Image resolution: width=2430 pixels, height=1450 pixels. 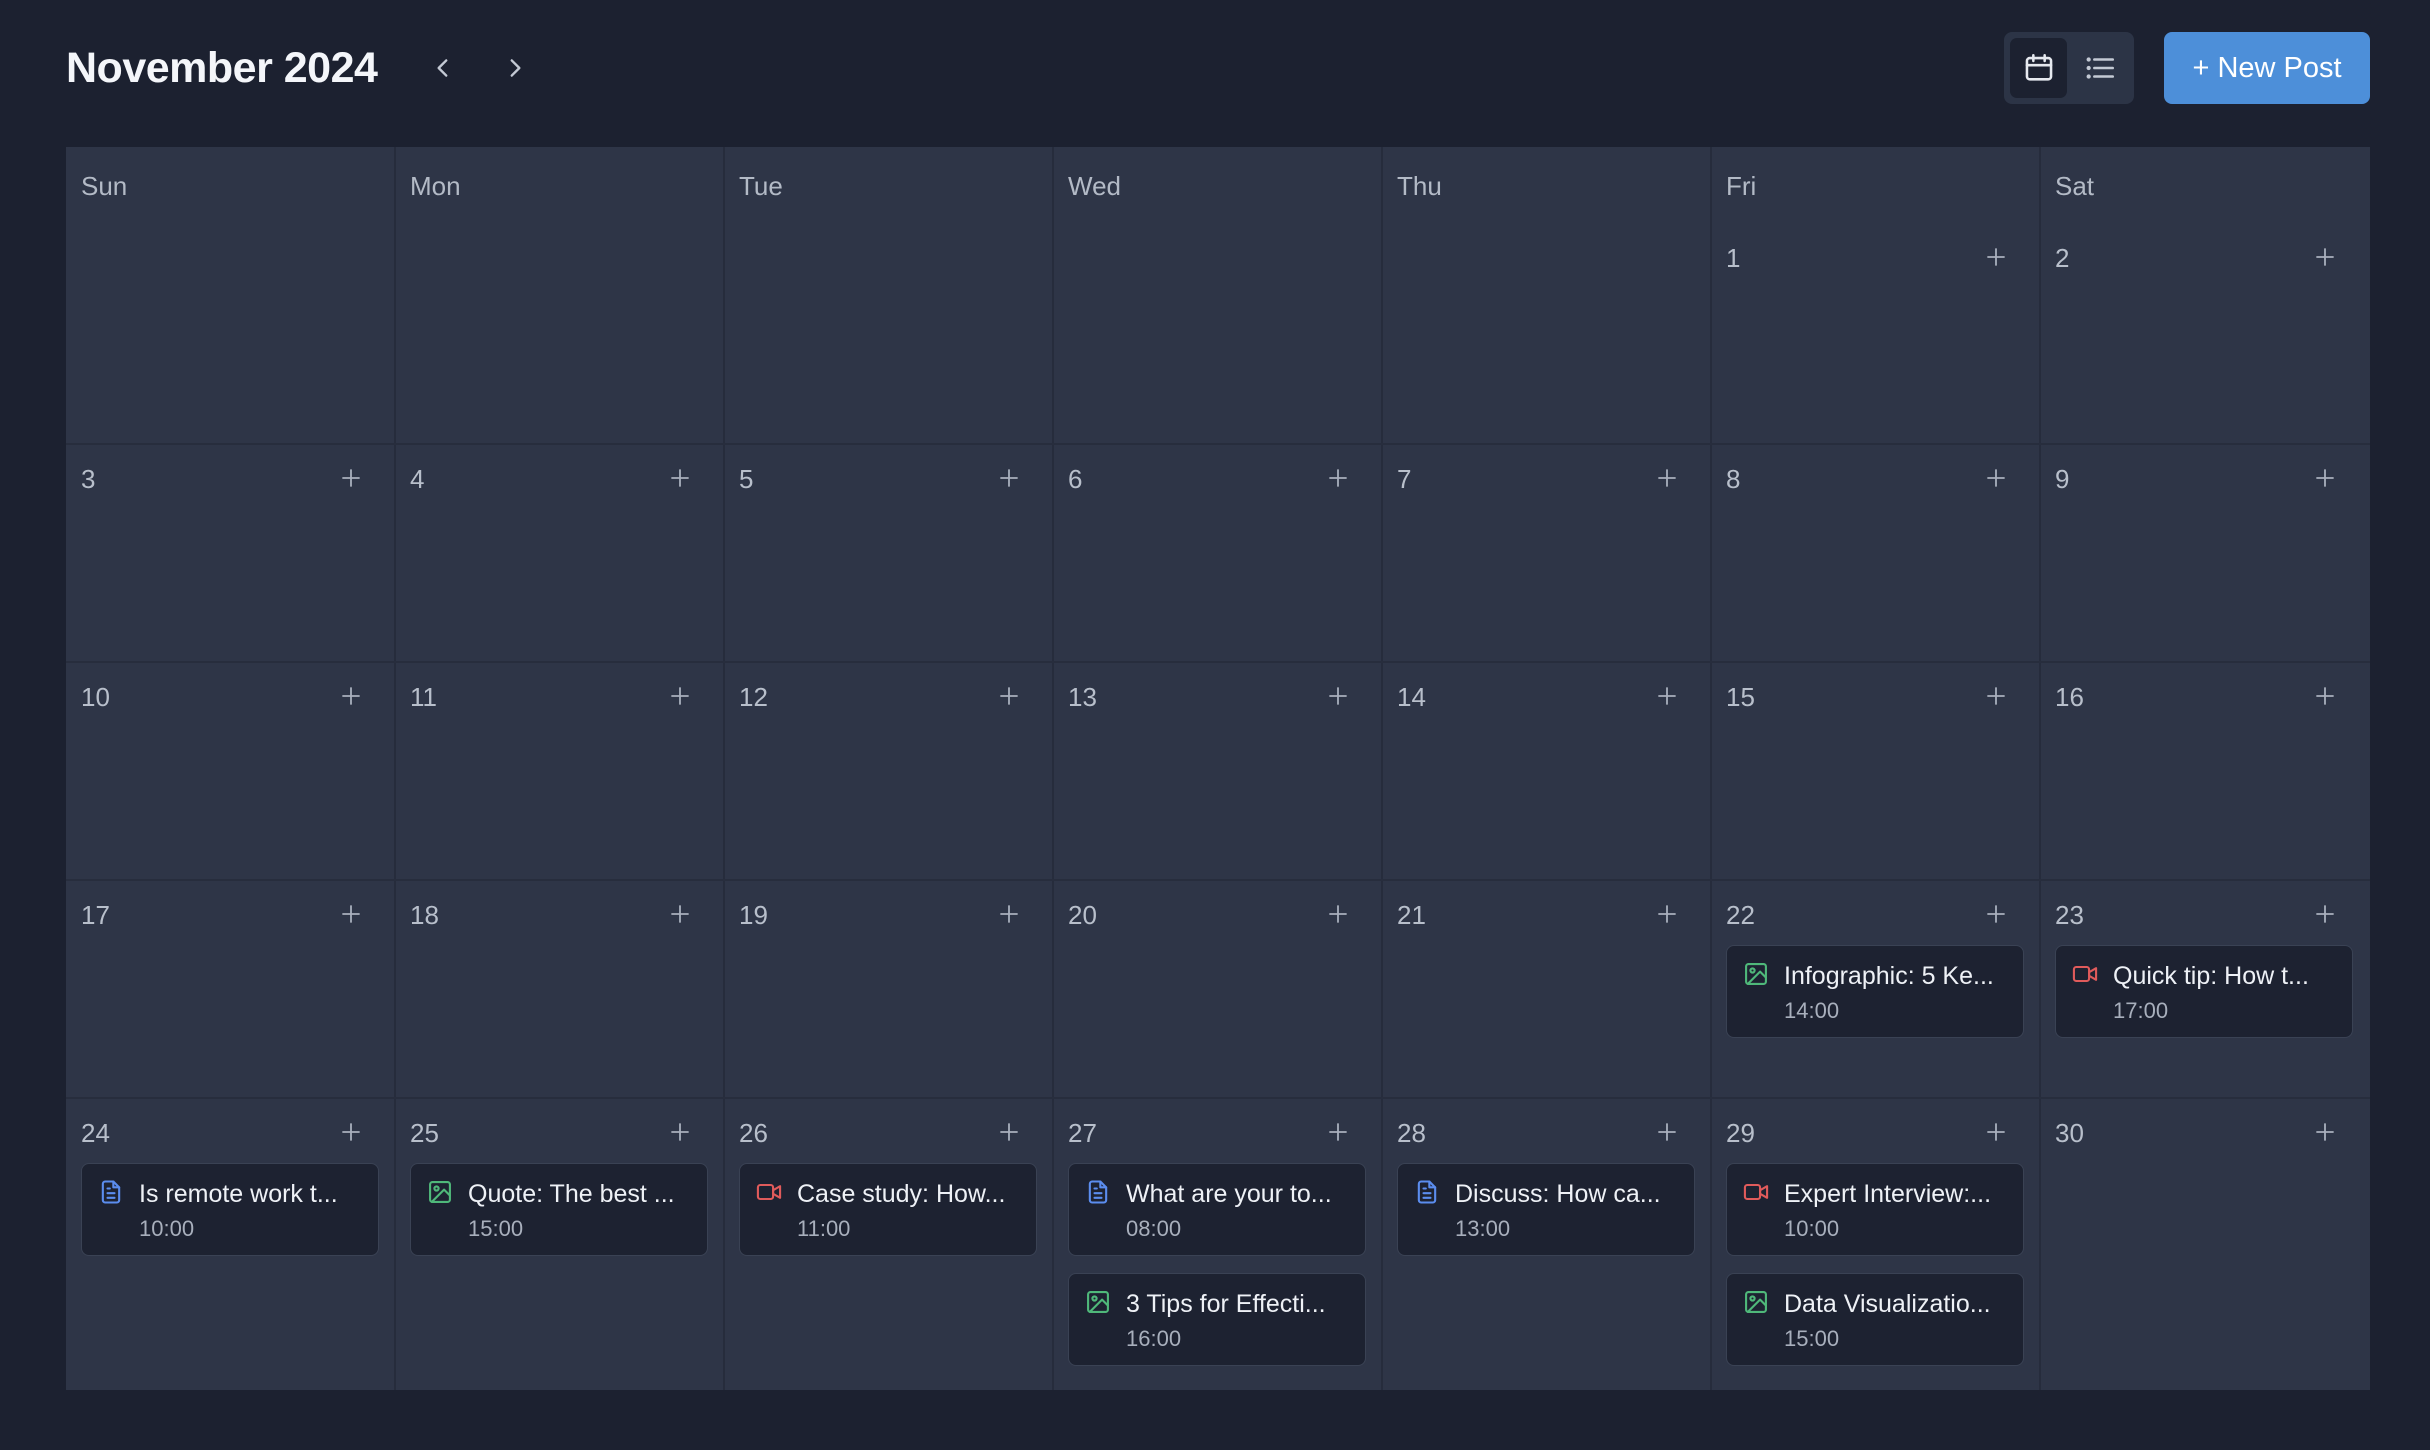 What do you see at coordinates (515, 68) in the screenshot?
I see `next-month-button` at bounding box center [515, 68].